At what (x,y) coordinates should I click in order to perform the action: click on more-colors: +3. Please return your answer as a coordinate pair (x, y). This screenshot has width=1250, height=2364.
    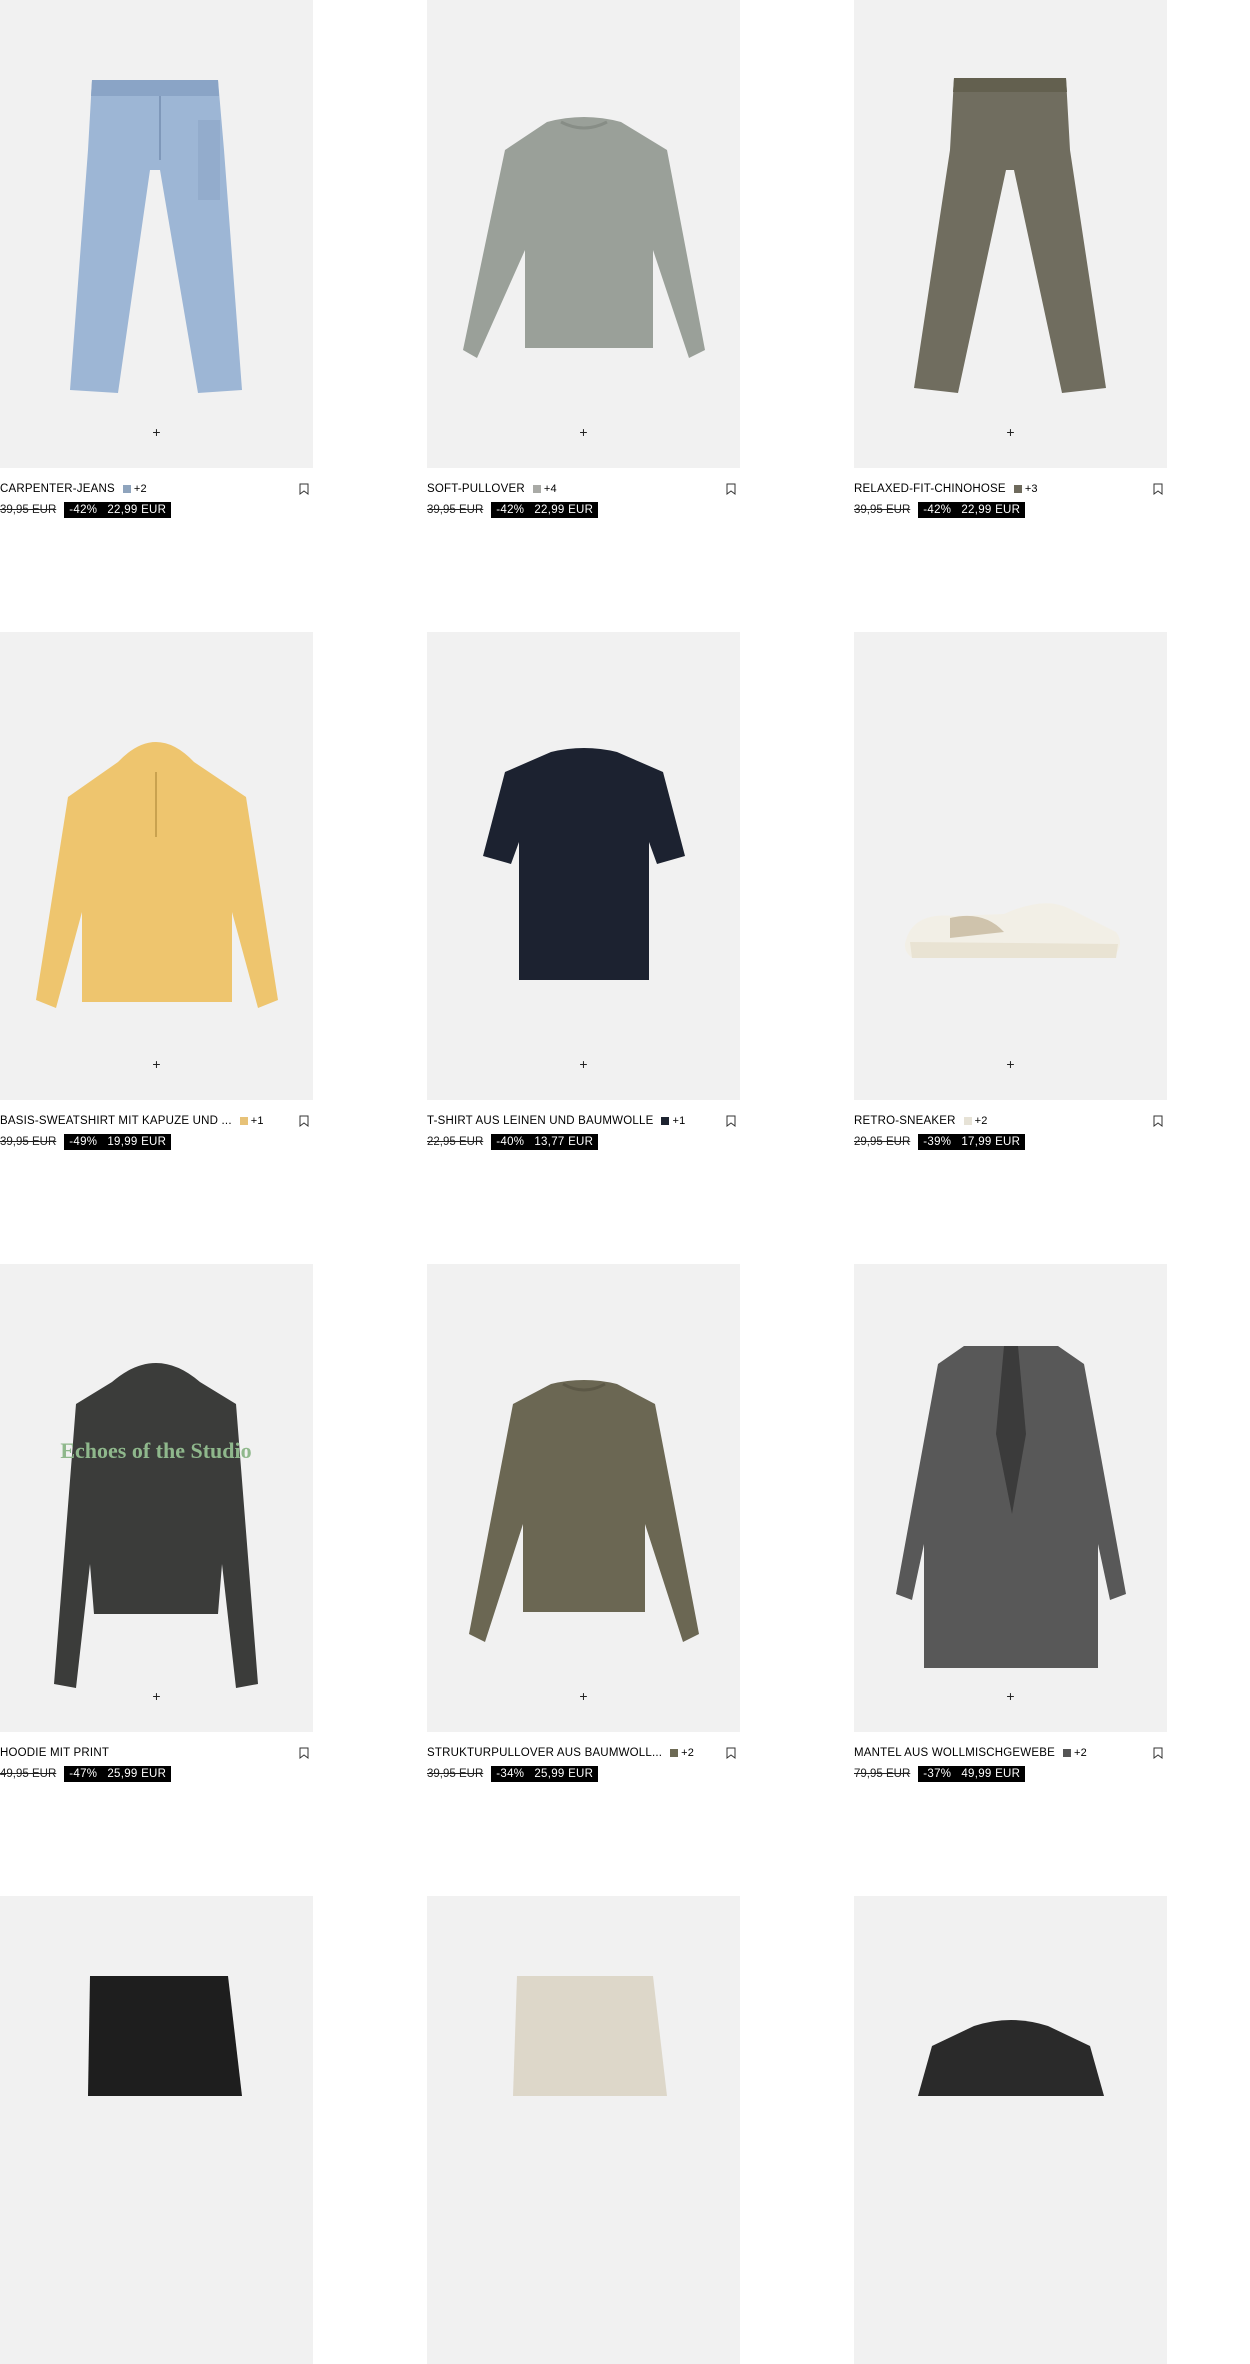
    Looking at the image, I should click on (1031, 489).